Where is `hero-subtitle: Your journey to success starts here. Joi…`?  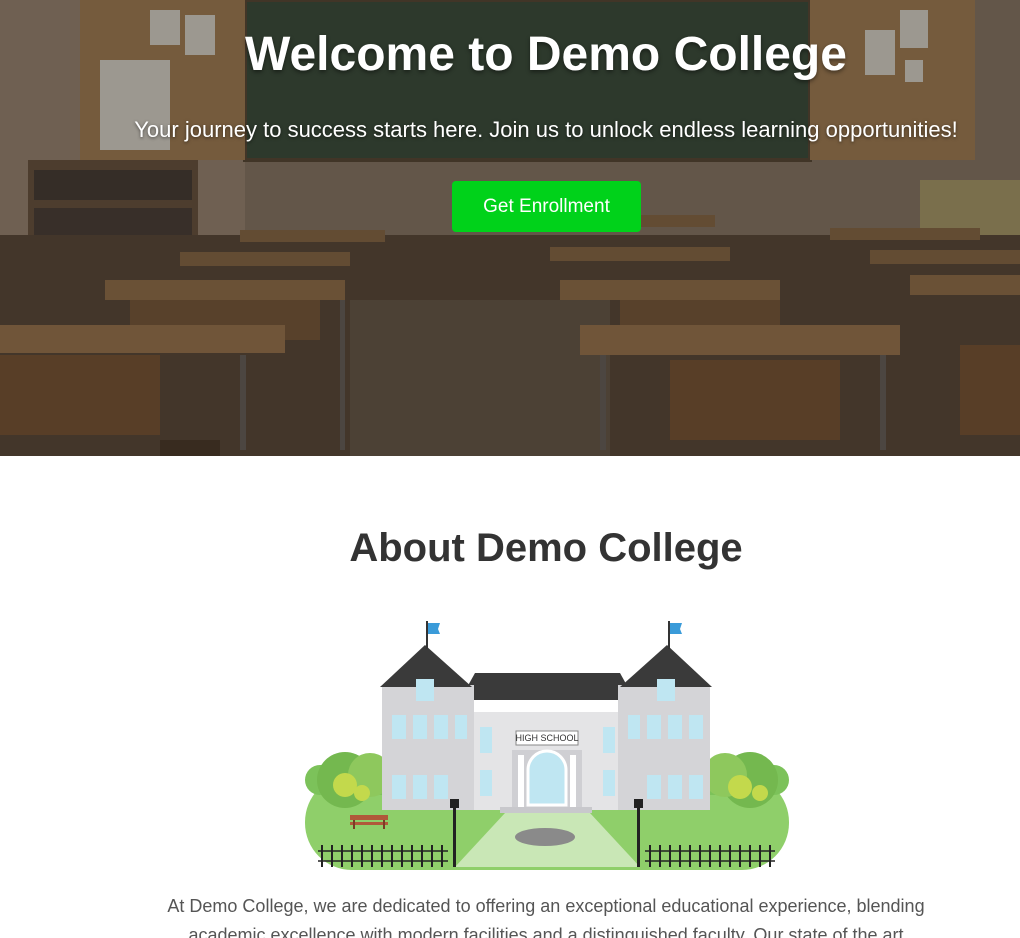
hero-subtitle: Your journey to success starts here. Joi… is located at coordinates (546, 129).